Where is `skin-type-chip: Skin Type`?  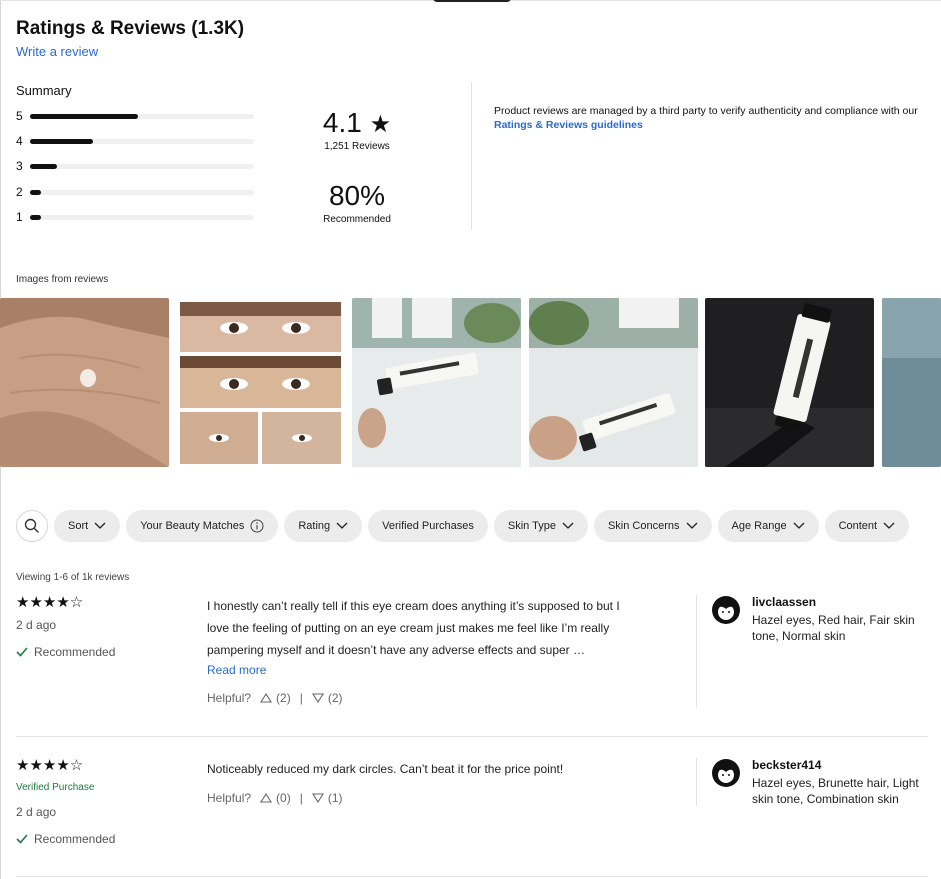
skin-type-chip: Skin Type is located at coordinates (540, 526).